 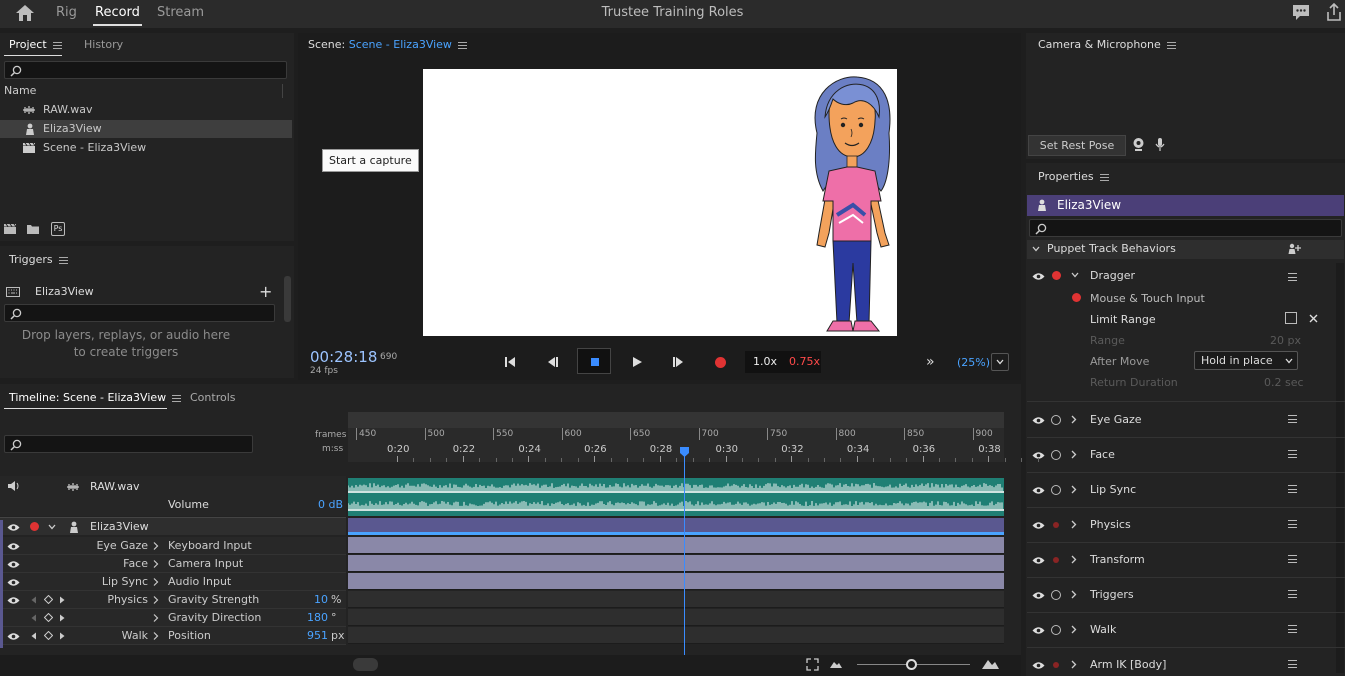 I want to click on play-icon, so click(x=637, y=362).